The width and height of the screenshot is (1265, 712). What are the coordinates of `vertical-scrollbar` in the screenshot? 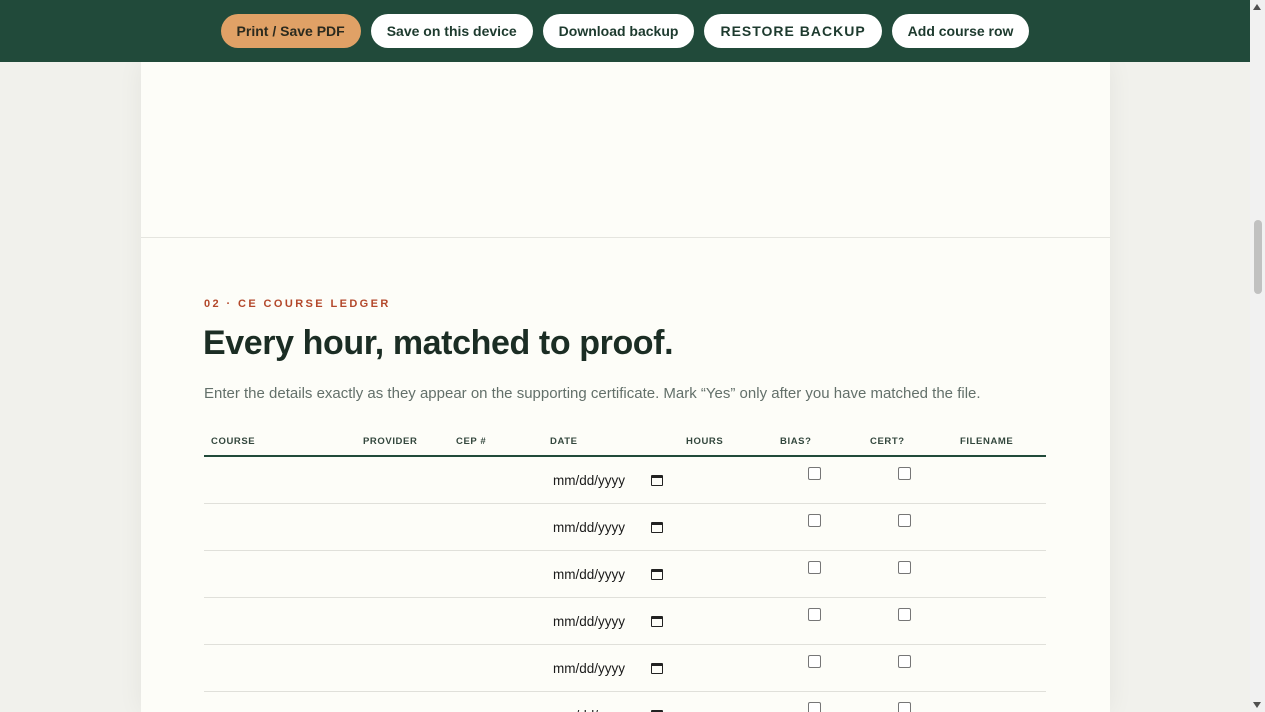 It's located at (1257, 356).